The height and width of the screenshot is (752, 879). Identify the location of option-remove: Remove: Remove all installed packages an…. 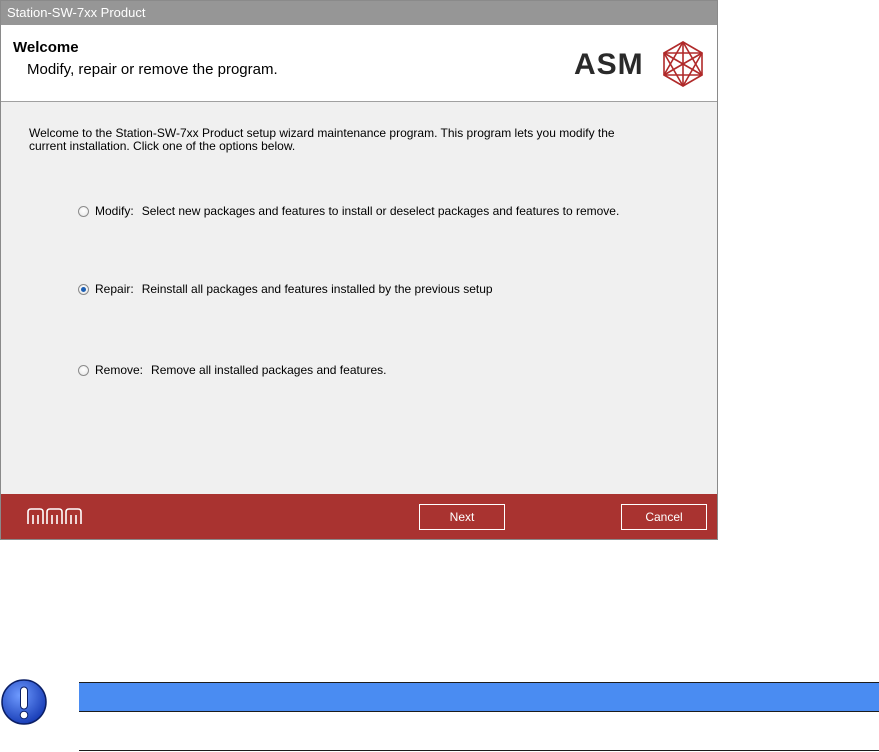
(232, 370).